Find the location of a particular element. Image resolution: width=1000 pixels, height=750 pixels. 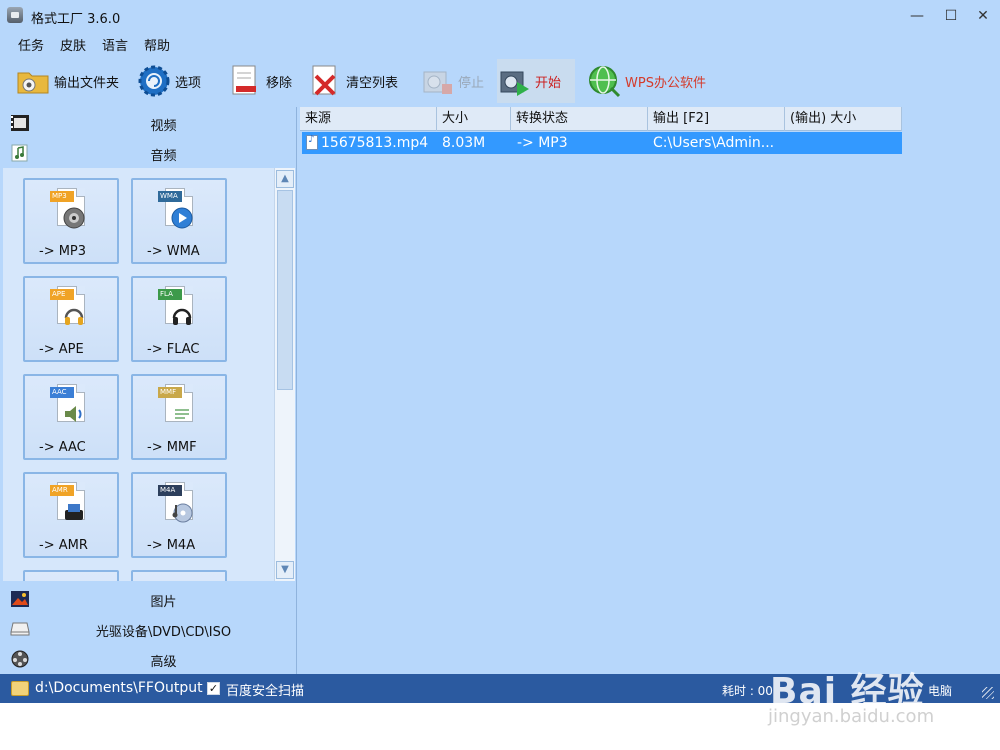

category-picture: 图片 is located at coordinates (148, 599).